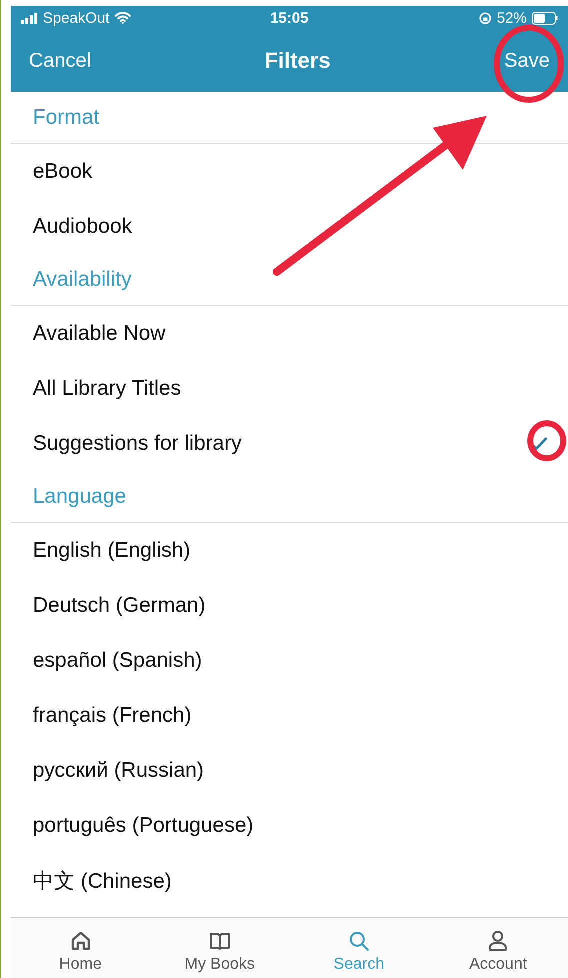  I want to click on filter-option: English (English), so click(289, 550).